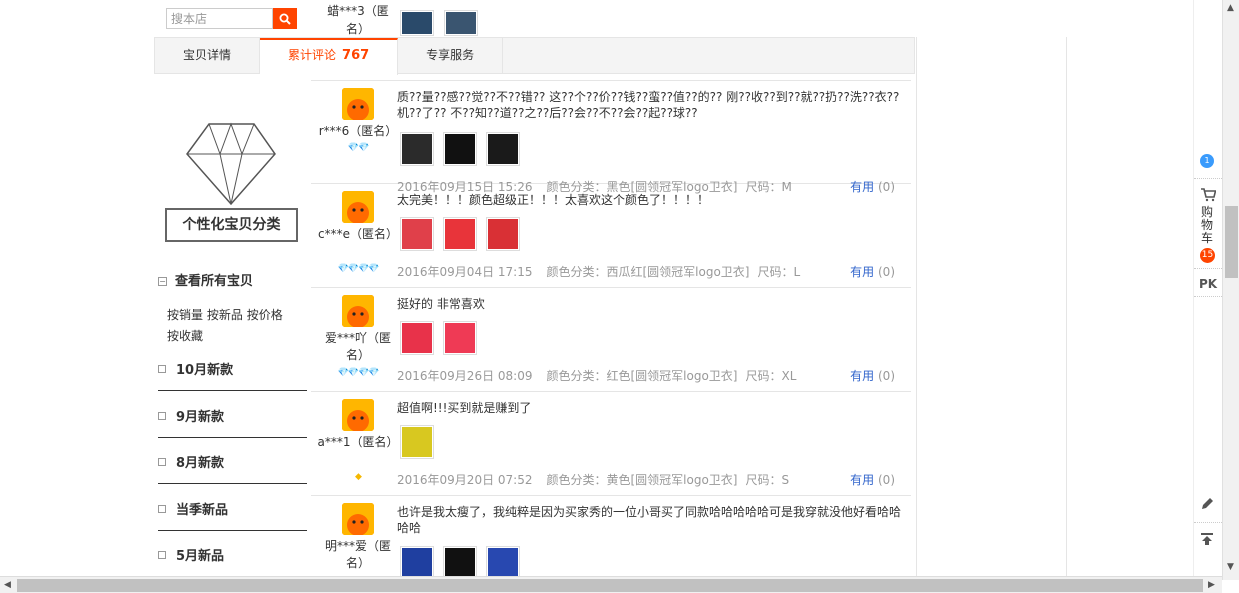 This screenshot has height=593, width=1239. What do you see at coordinates (357, 346) in the screenshot?
I see `reviewer-name: 爱***吖（匿名）` at bounding box center [357, 346].